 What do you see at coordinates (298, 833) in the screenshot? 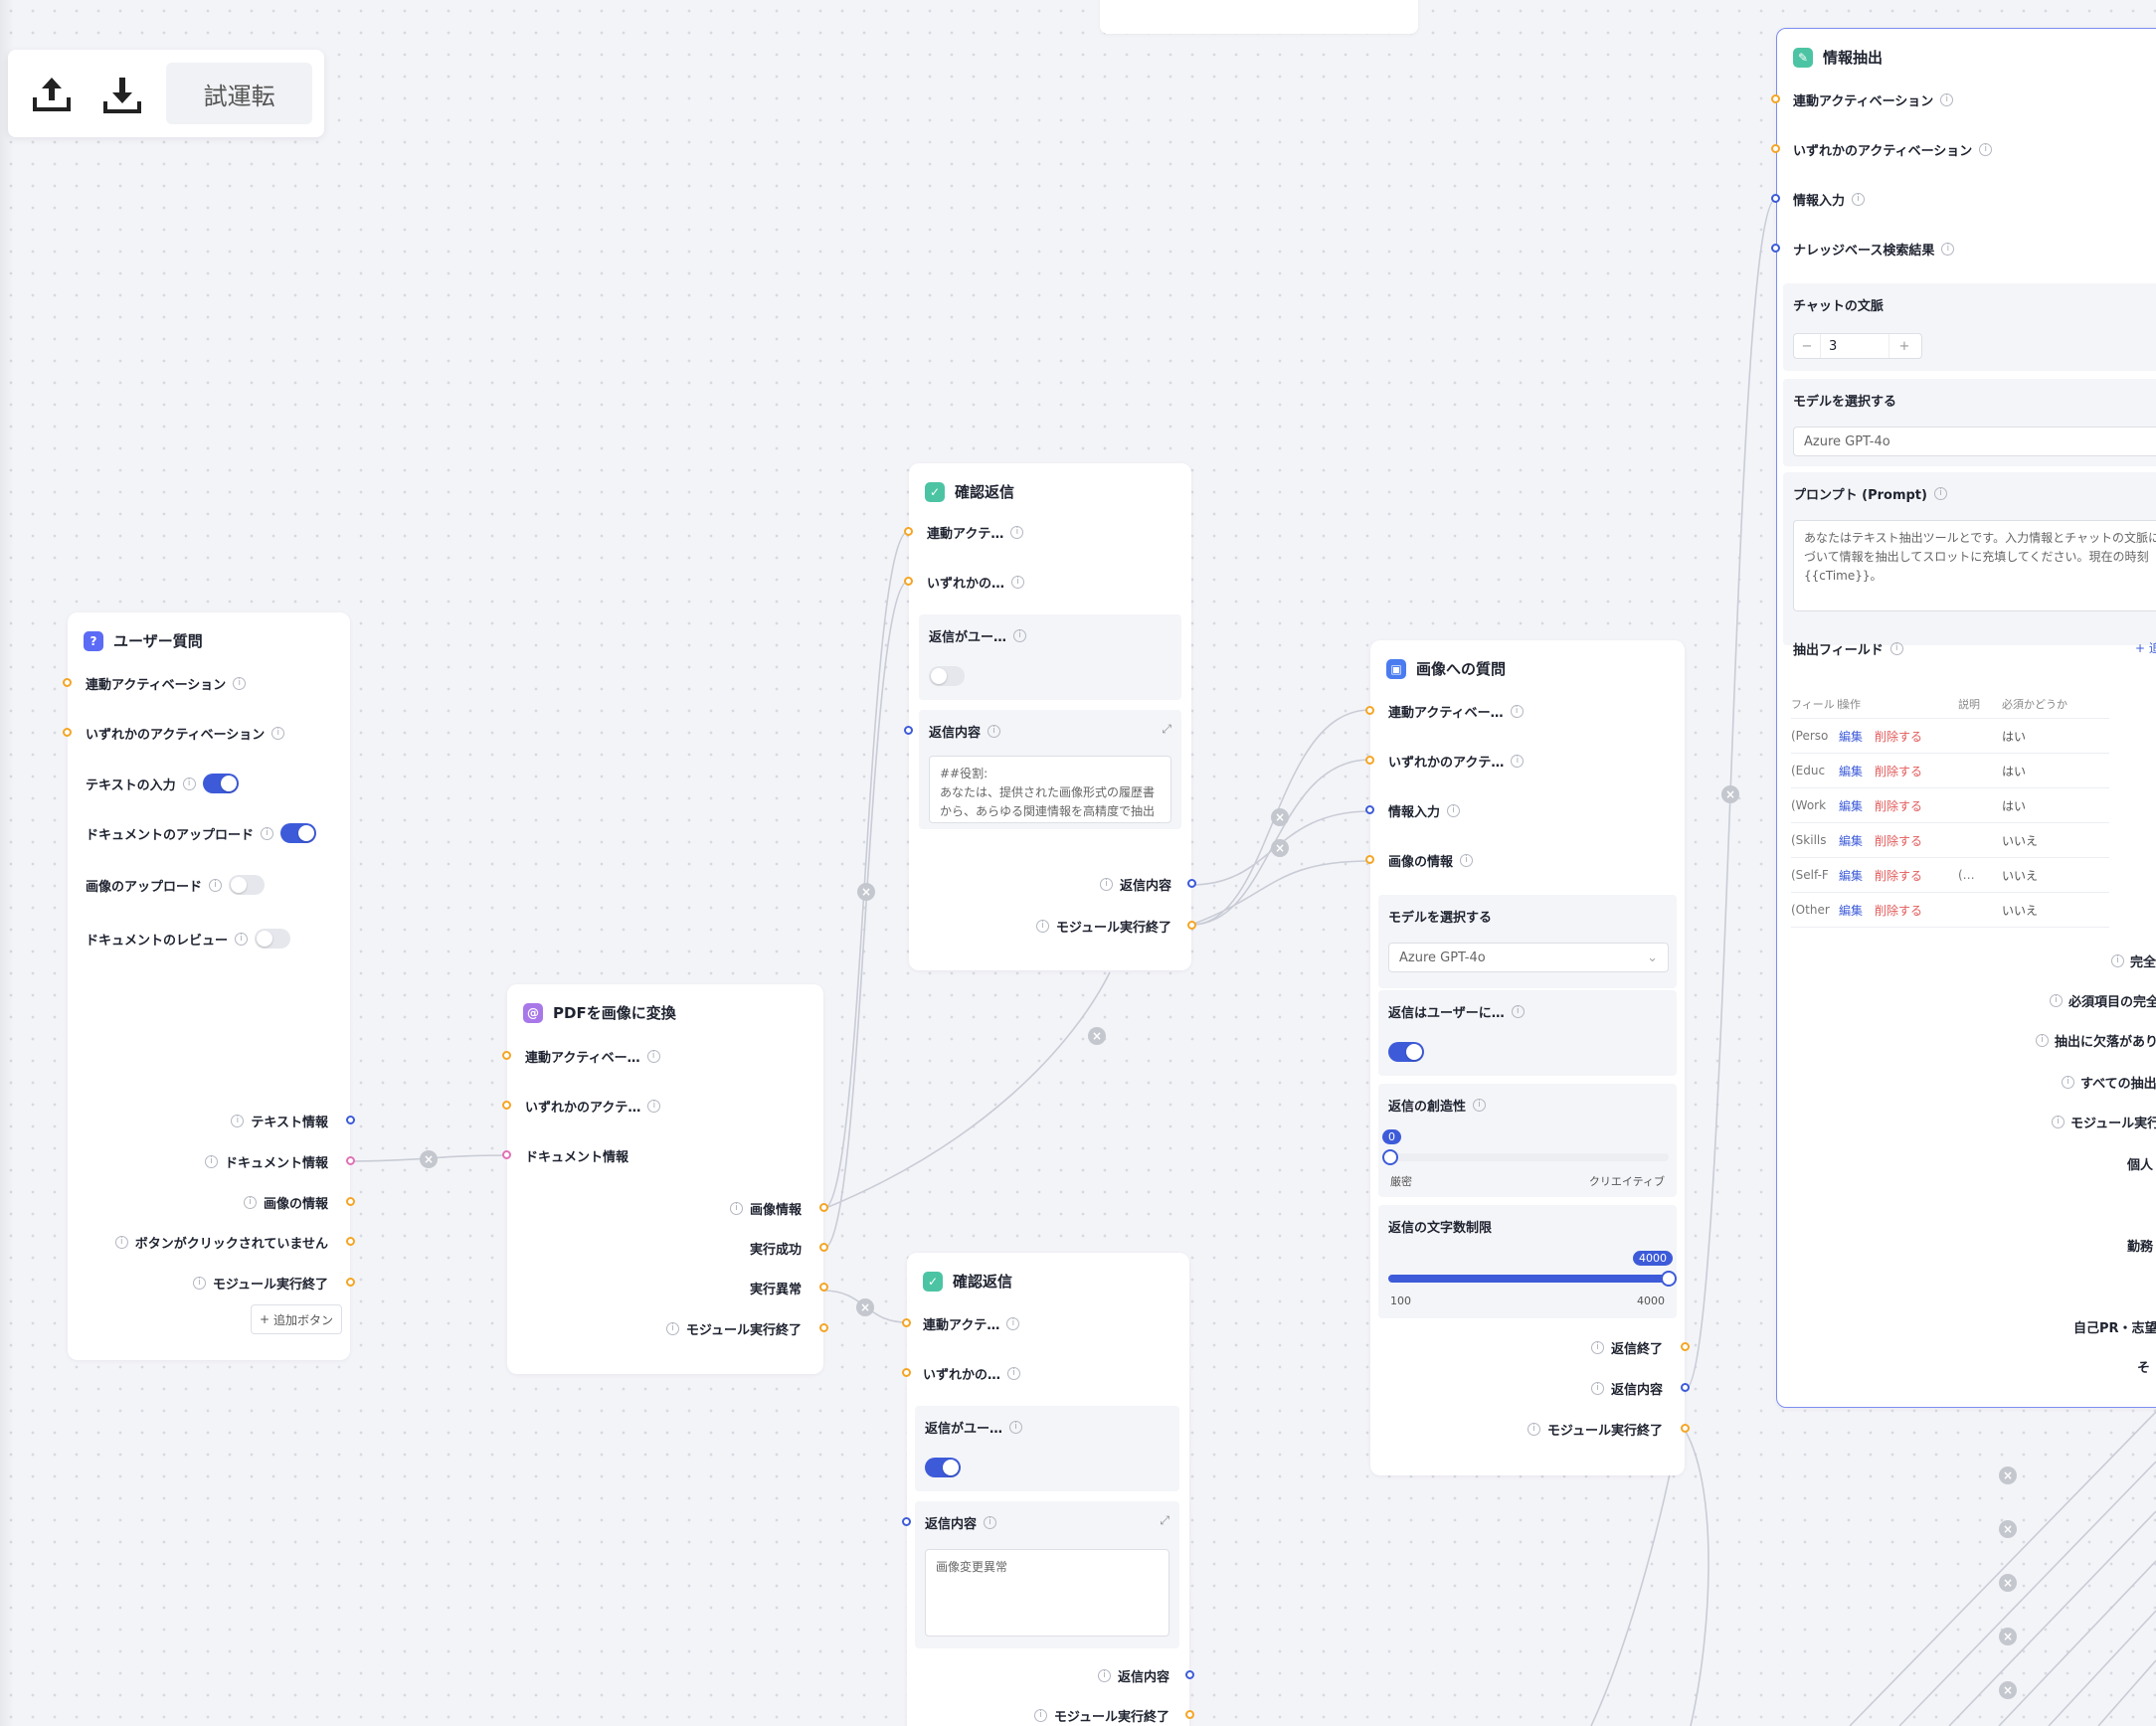
I see `document-upload-toggle` at bounding box center [298, 833].